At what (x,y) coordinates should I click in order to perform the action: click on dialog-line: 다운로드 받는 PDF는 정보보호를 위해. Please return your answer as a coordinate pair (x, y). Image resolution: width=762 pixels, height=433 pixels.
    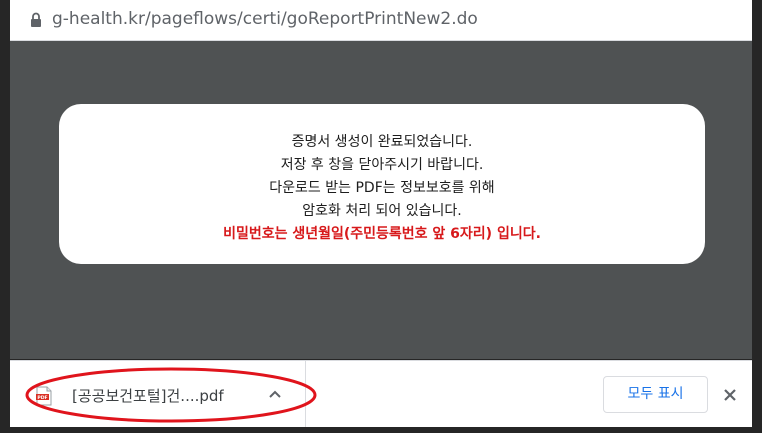
    Looking at the image, I should click on (382, 188).